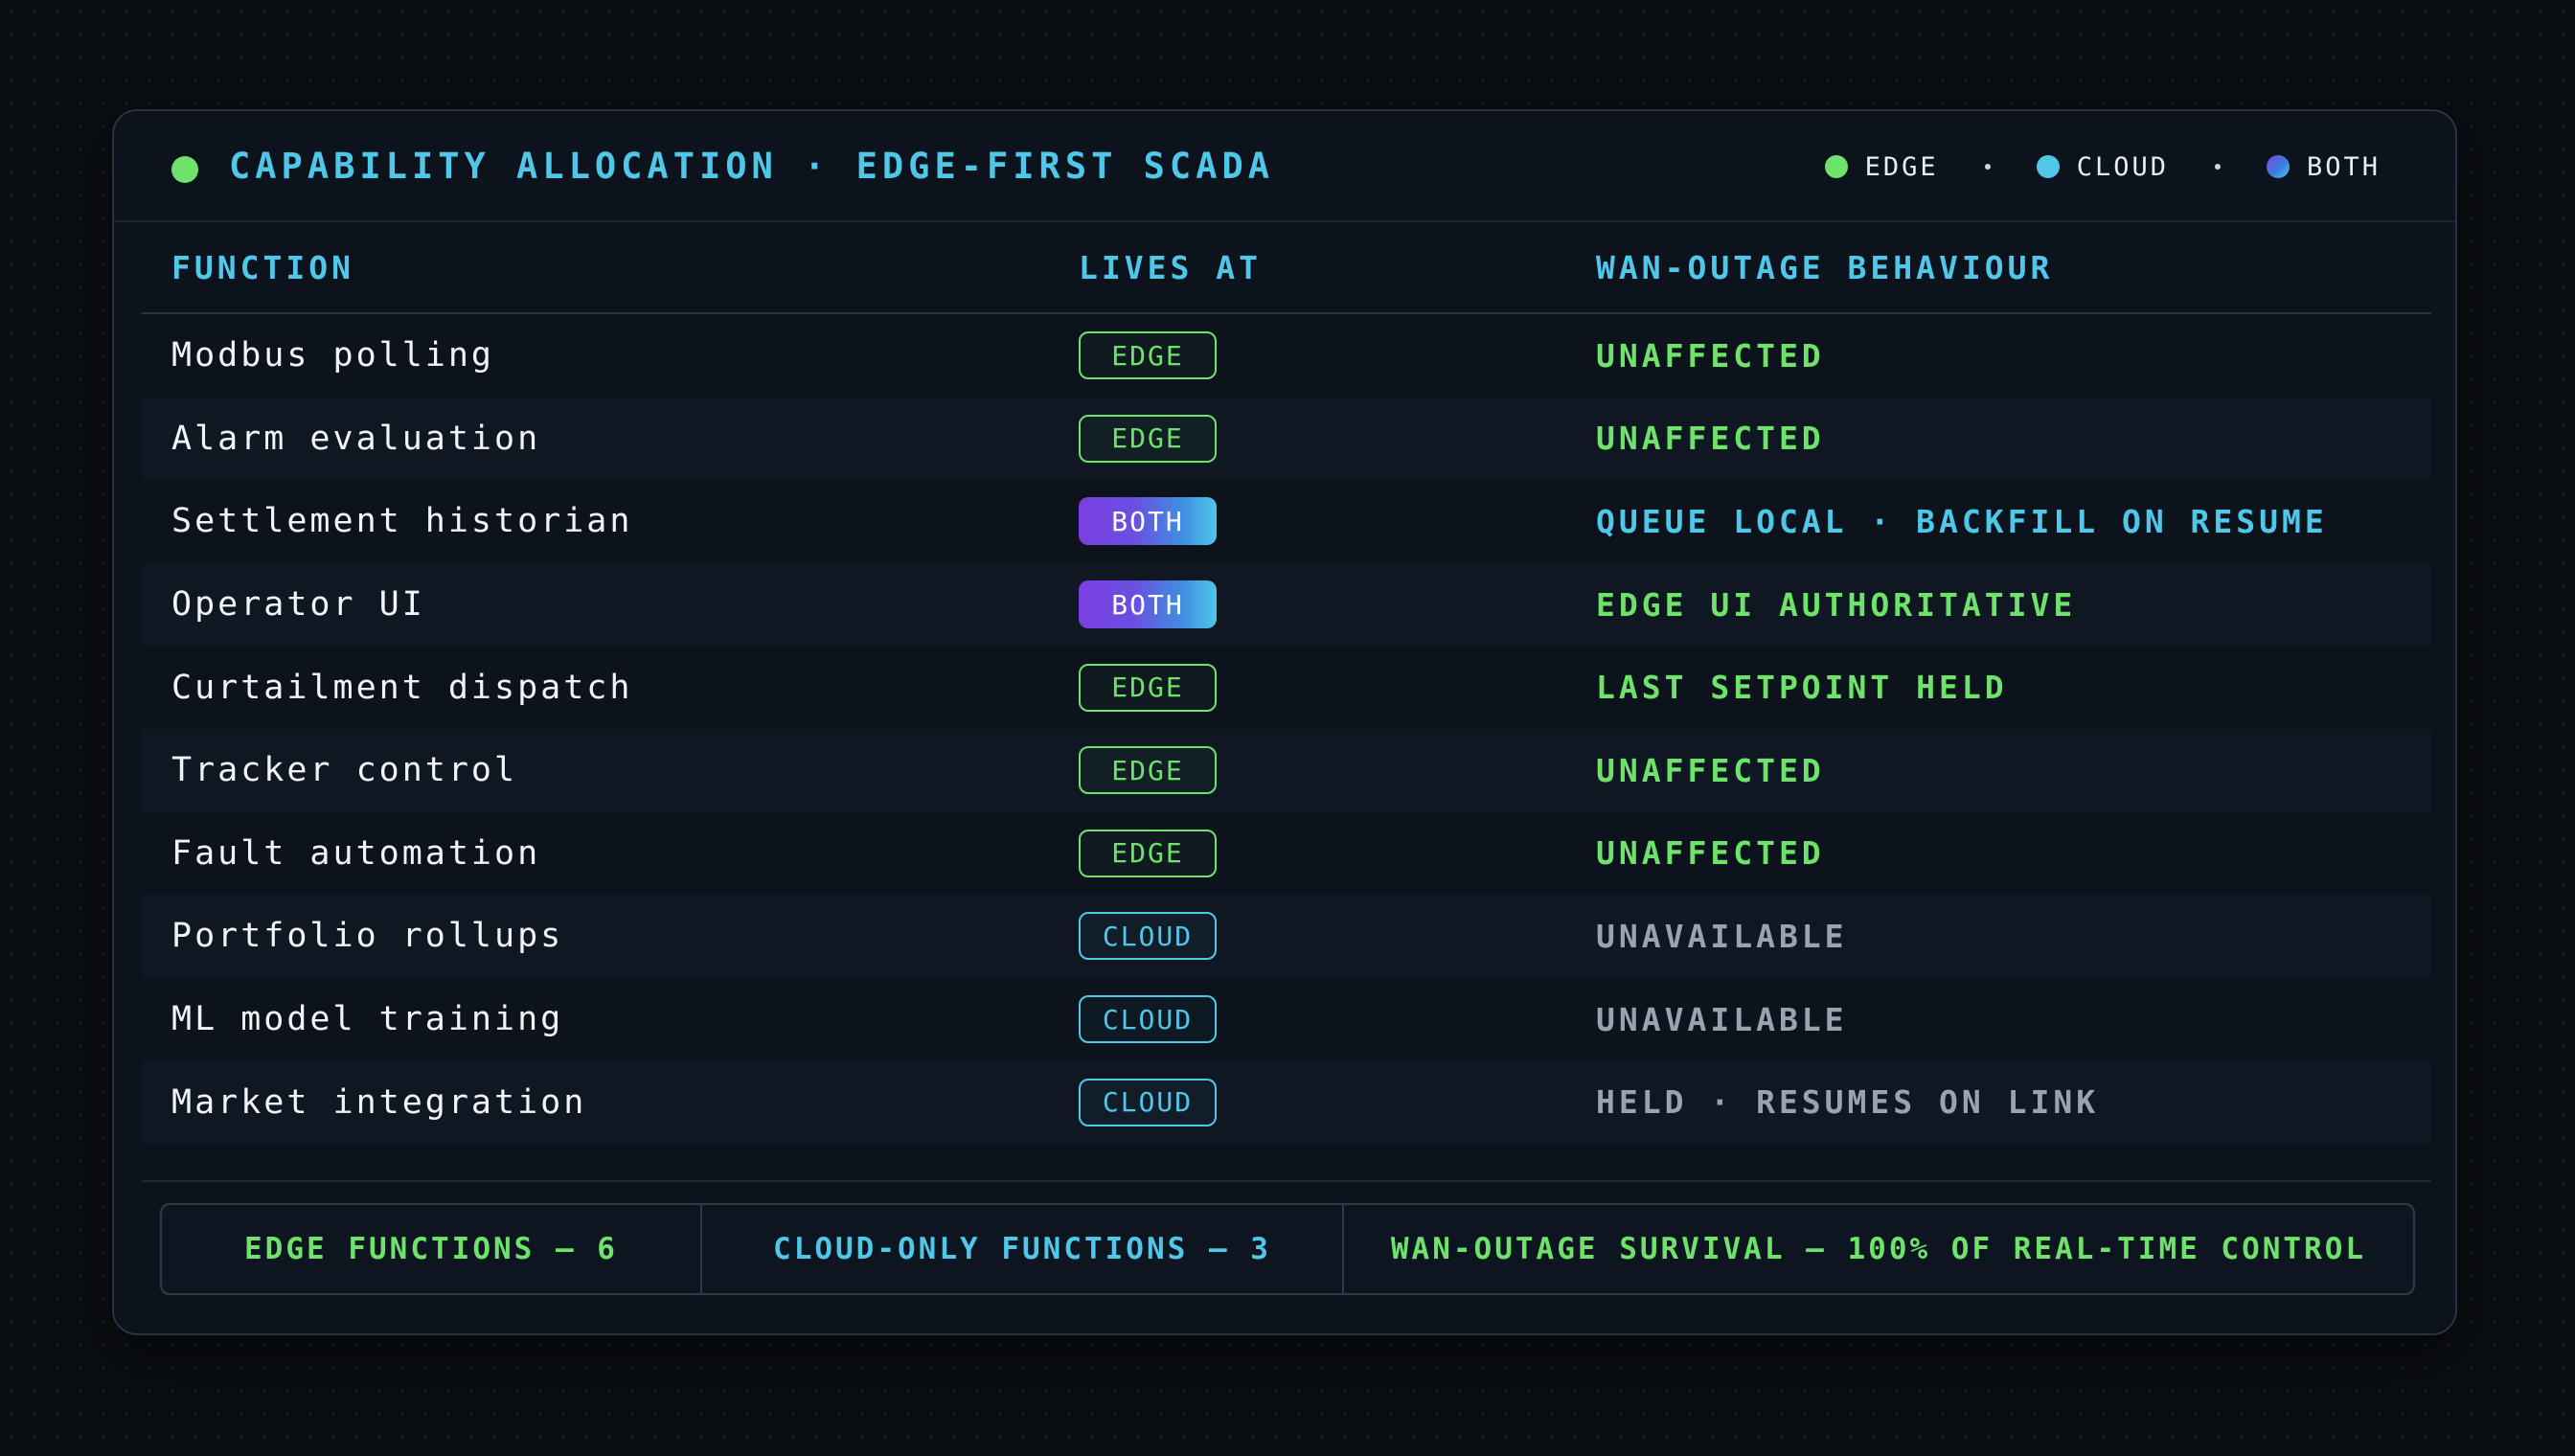 This screenshot has height=1456, width=2575. Describe the element at coordinates (184, 169) in the screenshot. I see `status-dot-icon` at that location.